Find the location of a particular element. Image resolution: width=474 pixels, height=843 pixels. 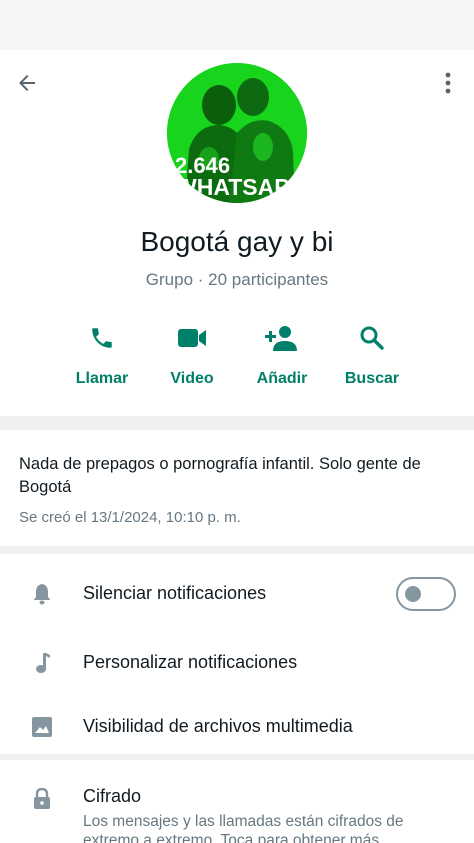

group-avatar: 2.646 WHATSAP is located at coordinates (237, 133).